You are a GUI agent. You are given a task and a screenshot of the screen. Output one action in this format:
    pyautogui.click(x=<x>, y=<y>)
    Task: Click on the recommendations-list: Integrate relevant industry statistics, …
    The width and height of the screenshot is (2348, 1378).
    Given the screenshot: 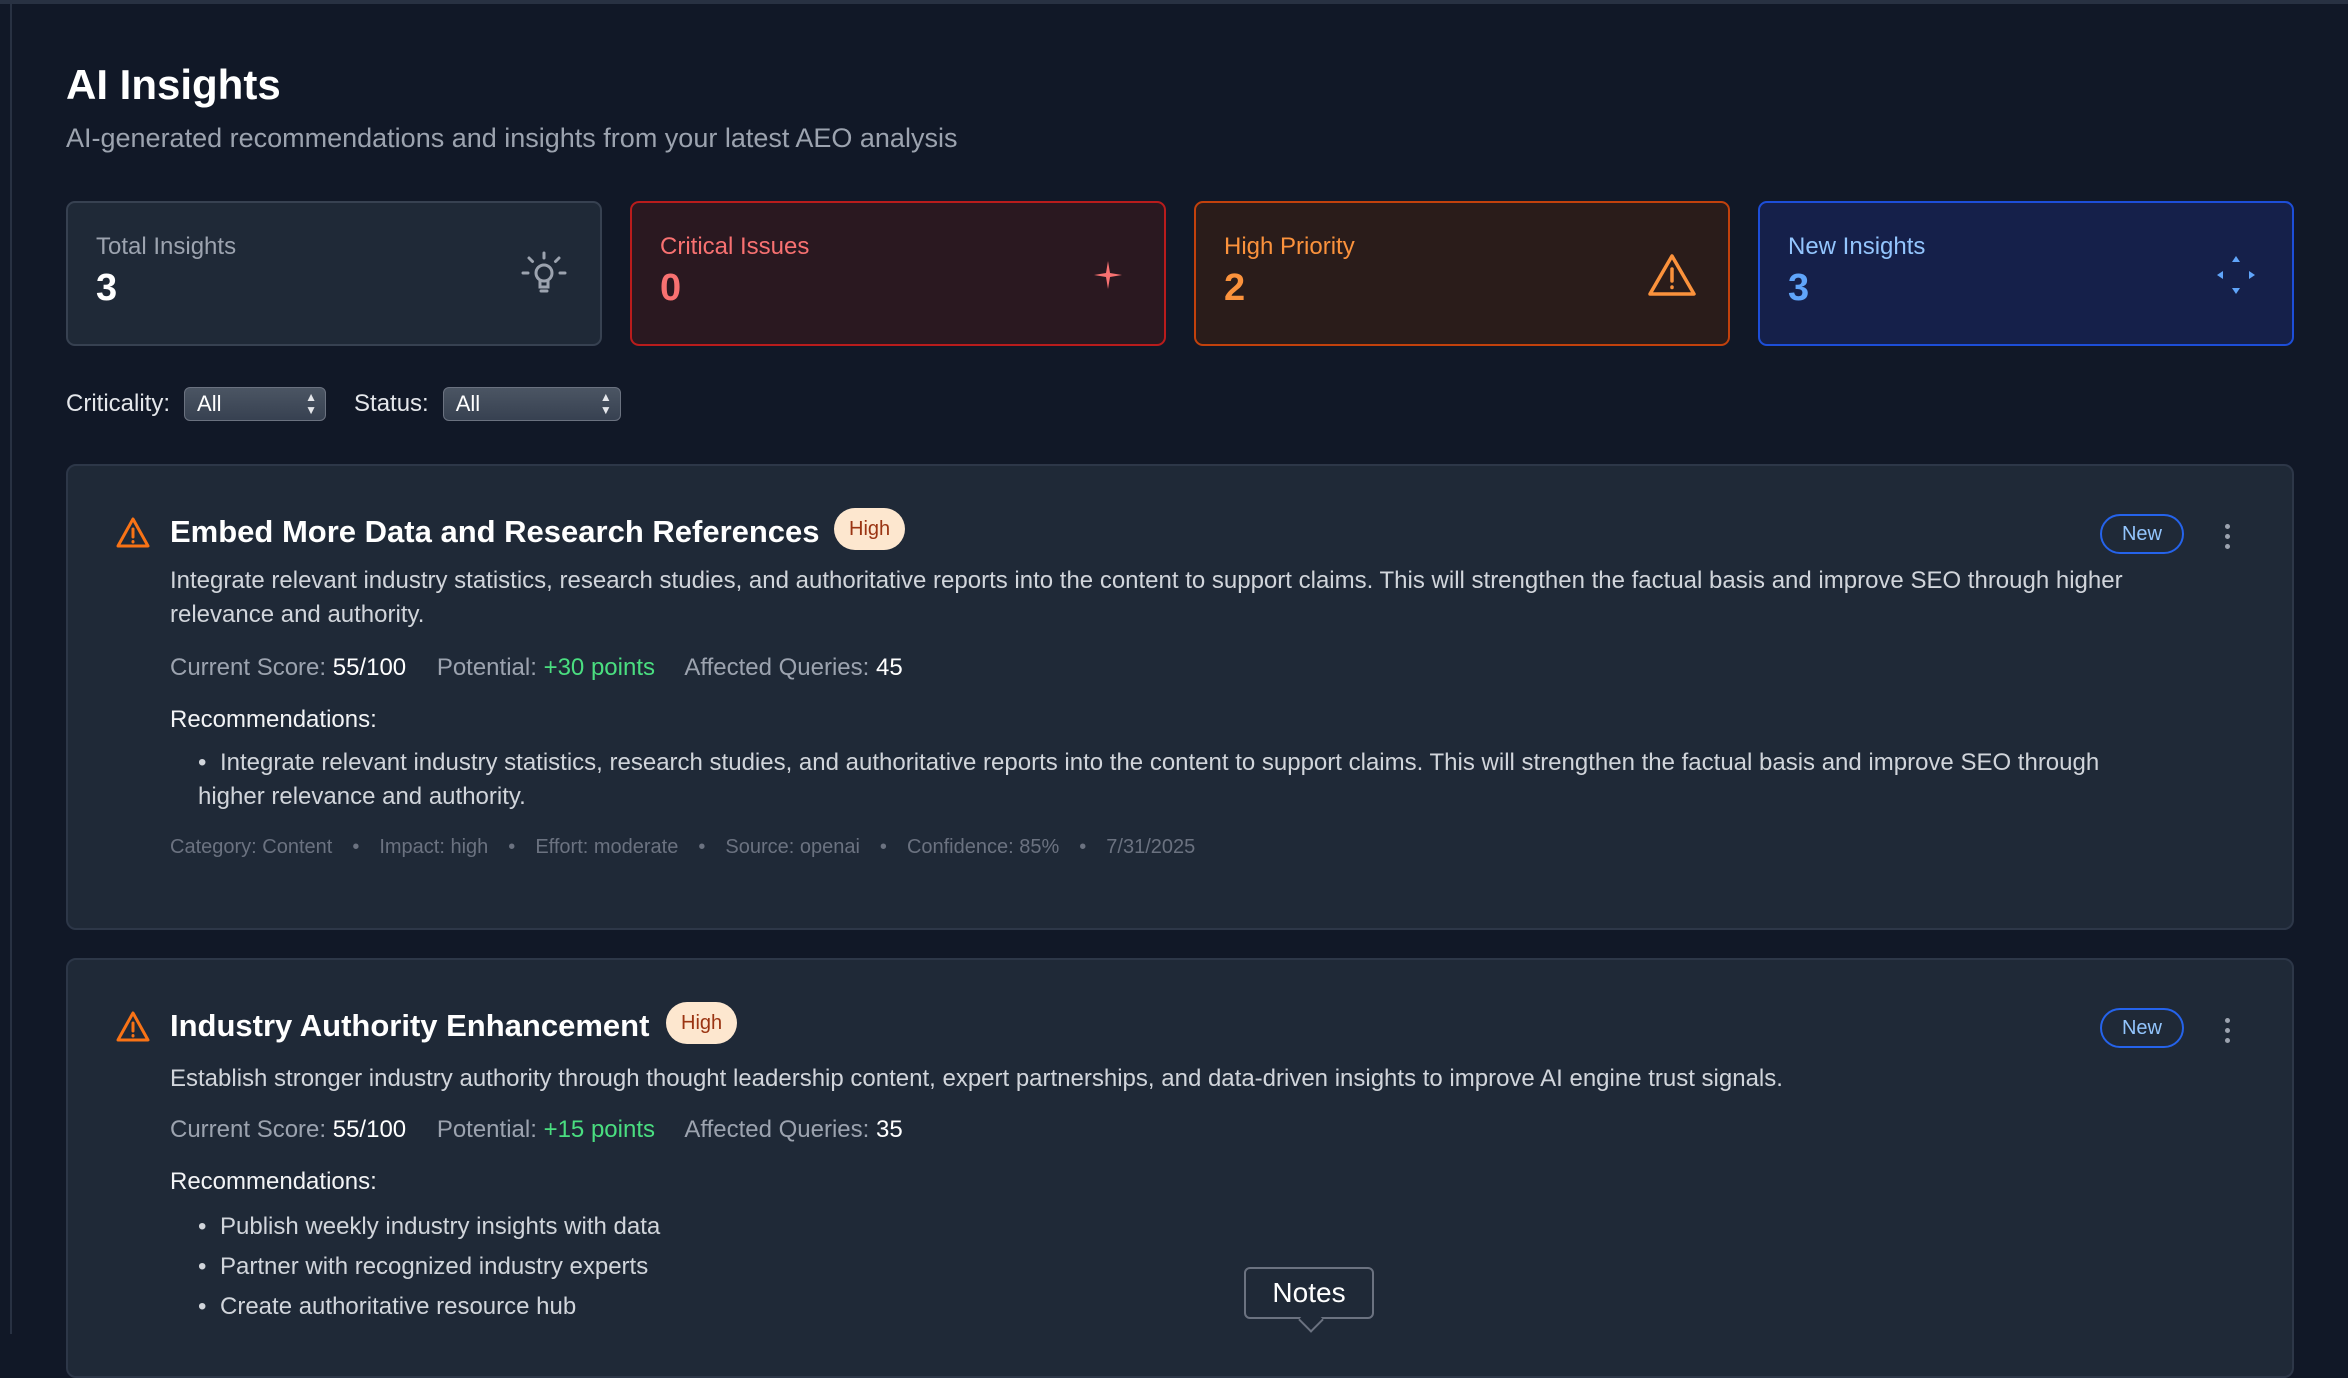 What is the action you would take?
    pyautogui.click(x=1178, y=783)
    